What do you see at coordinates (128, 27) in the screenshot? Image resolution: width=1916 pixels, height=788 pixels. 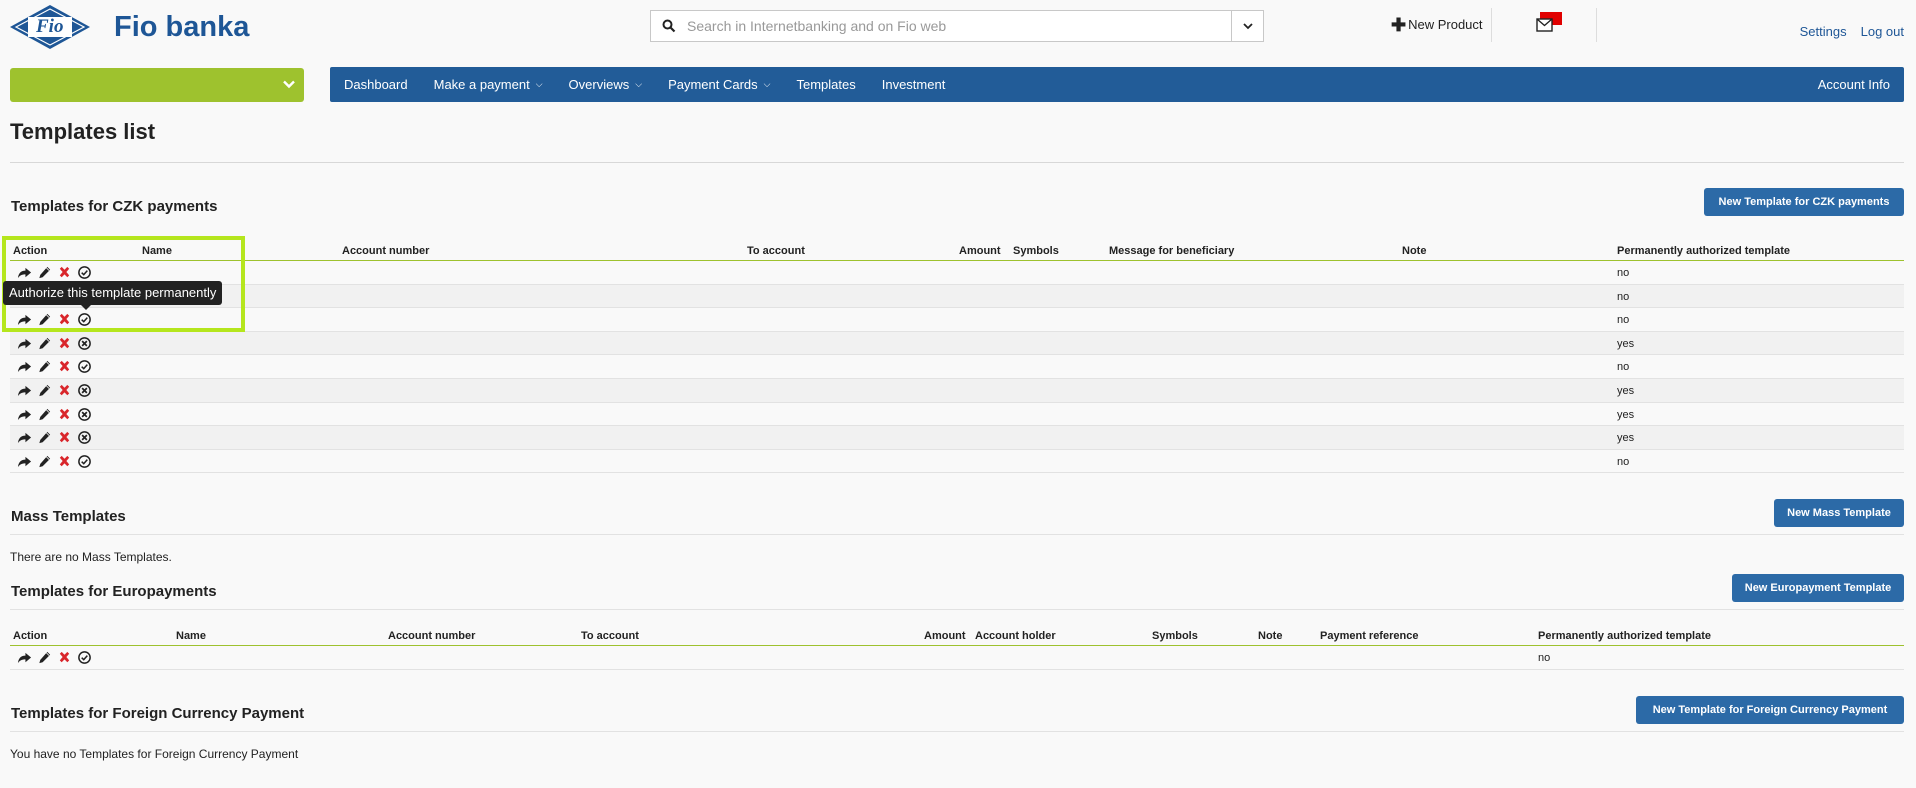 I see `brand-logo: Fio Fio banka` at bounding box center [128, 27].